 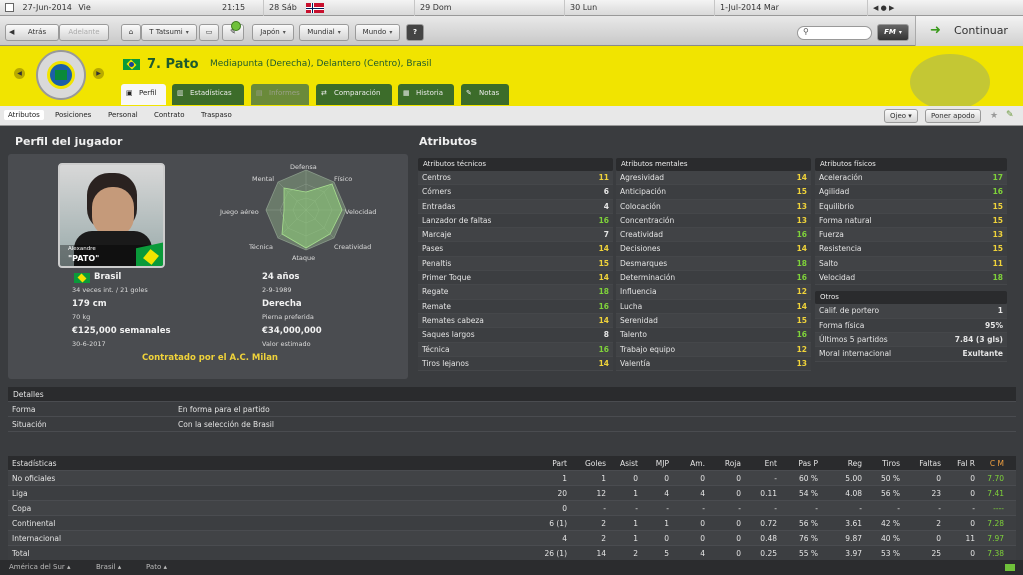 I want to click on attribute-row: Marcaje 7, so click(x=515, y=235).